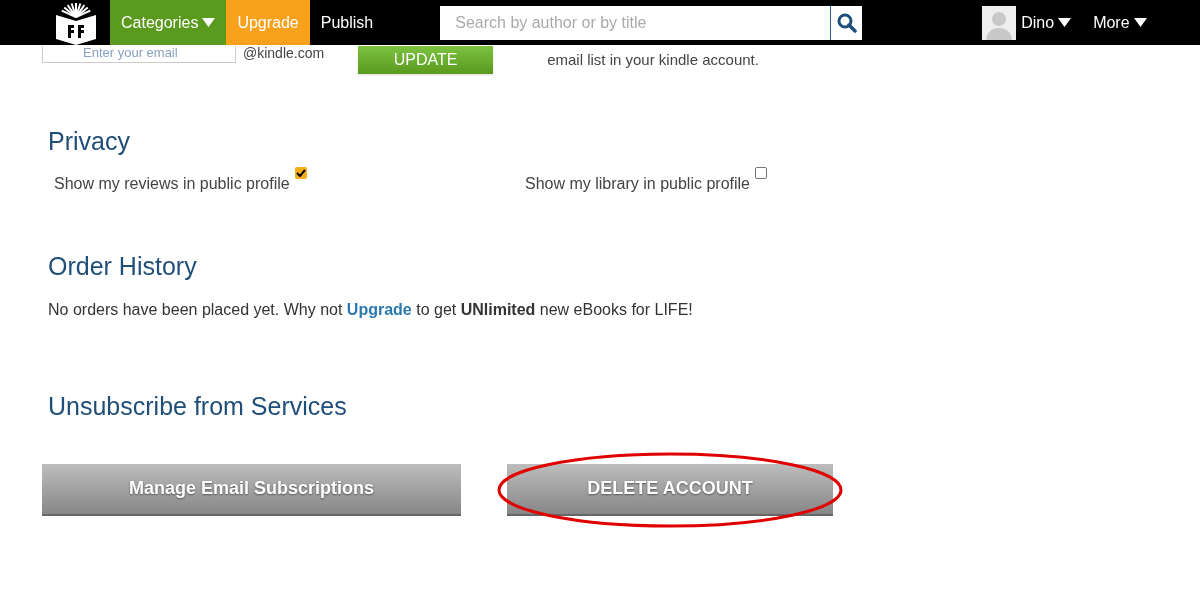 The image size is (1200, 611). Describe the element at coordinates (999, 22) in the screenshot. I see `avatar-icon` at that location.